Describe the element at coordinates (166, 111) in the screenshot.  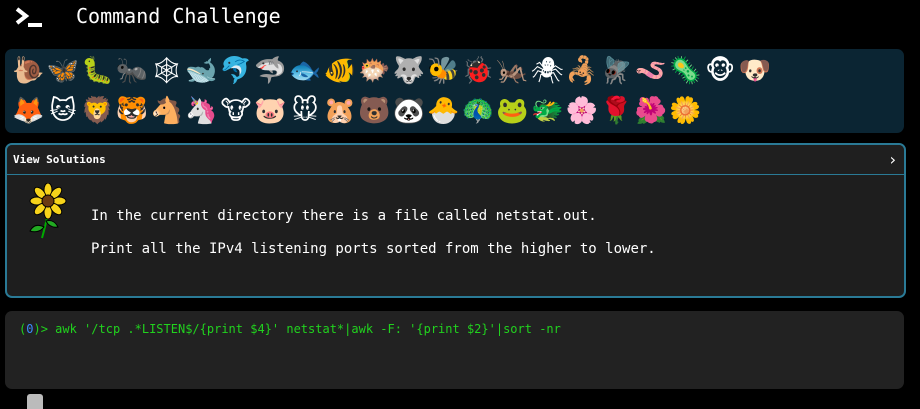
I see `horse-icon: 🐴` at that location.